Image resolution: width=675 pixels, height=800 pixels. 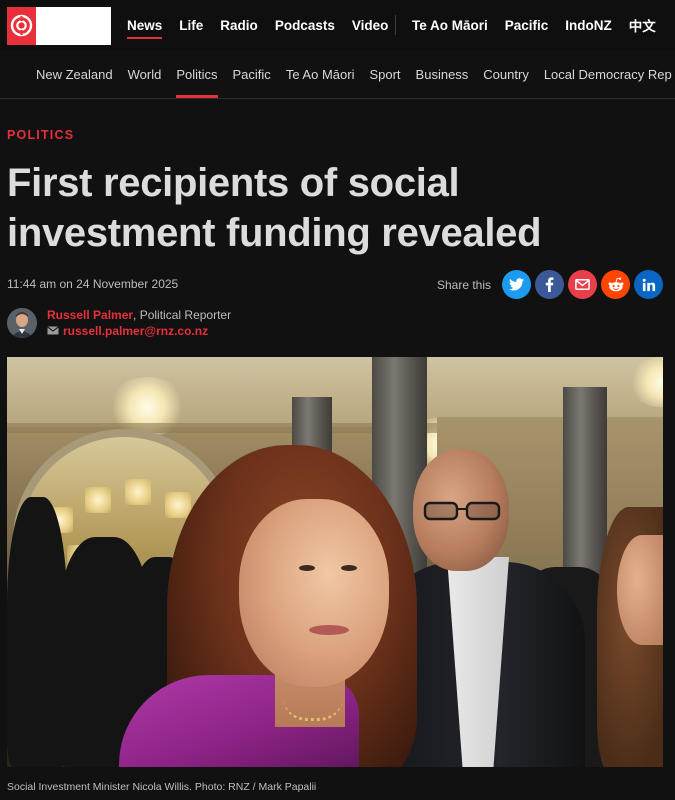 I want to click on nav-pacific: Pacific, so click(x=527, y=25).